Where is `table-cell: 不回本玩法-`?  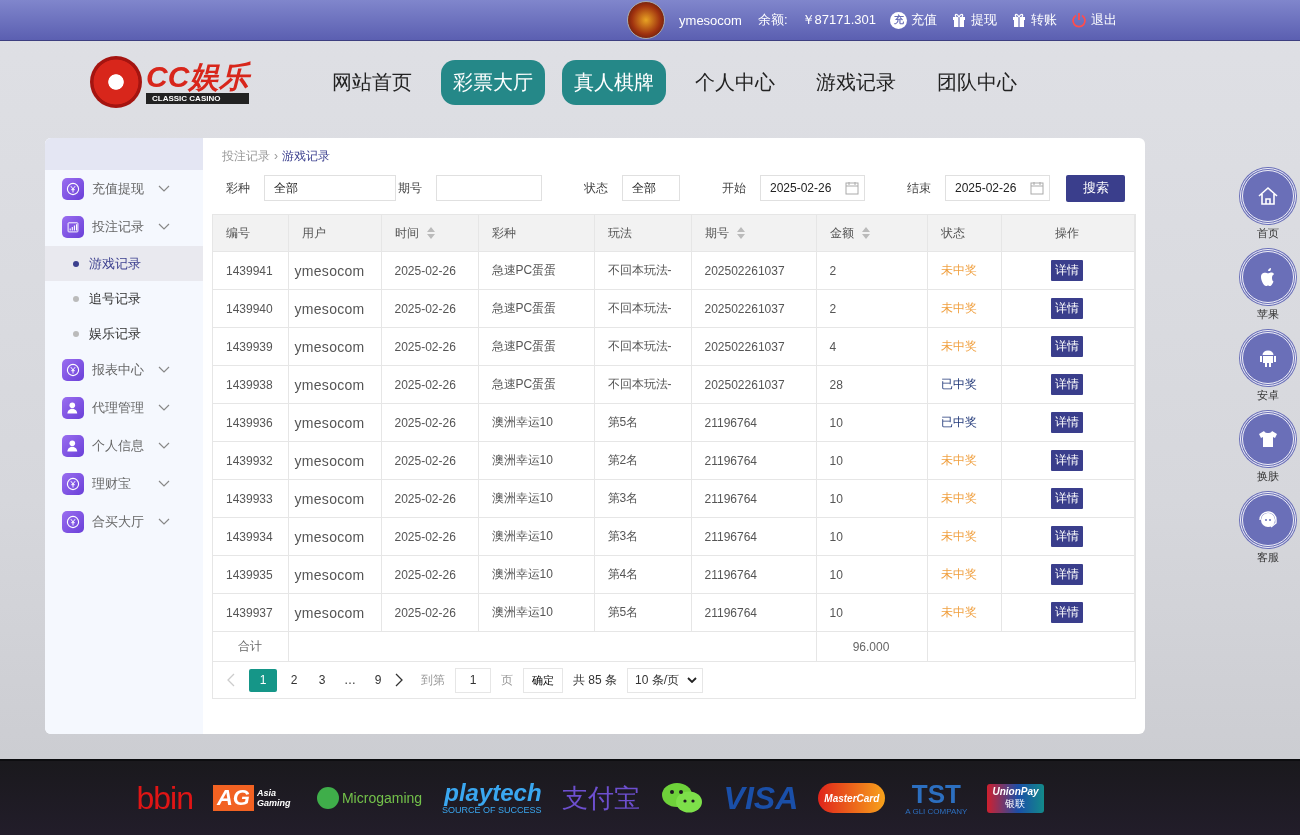
table-cell: 不回本玩法- is located at coordinates (642, 270).